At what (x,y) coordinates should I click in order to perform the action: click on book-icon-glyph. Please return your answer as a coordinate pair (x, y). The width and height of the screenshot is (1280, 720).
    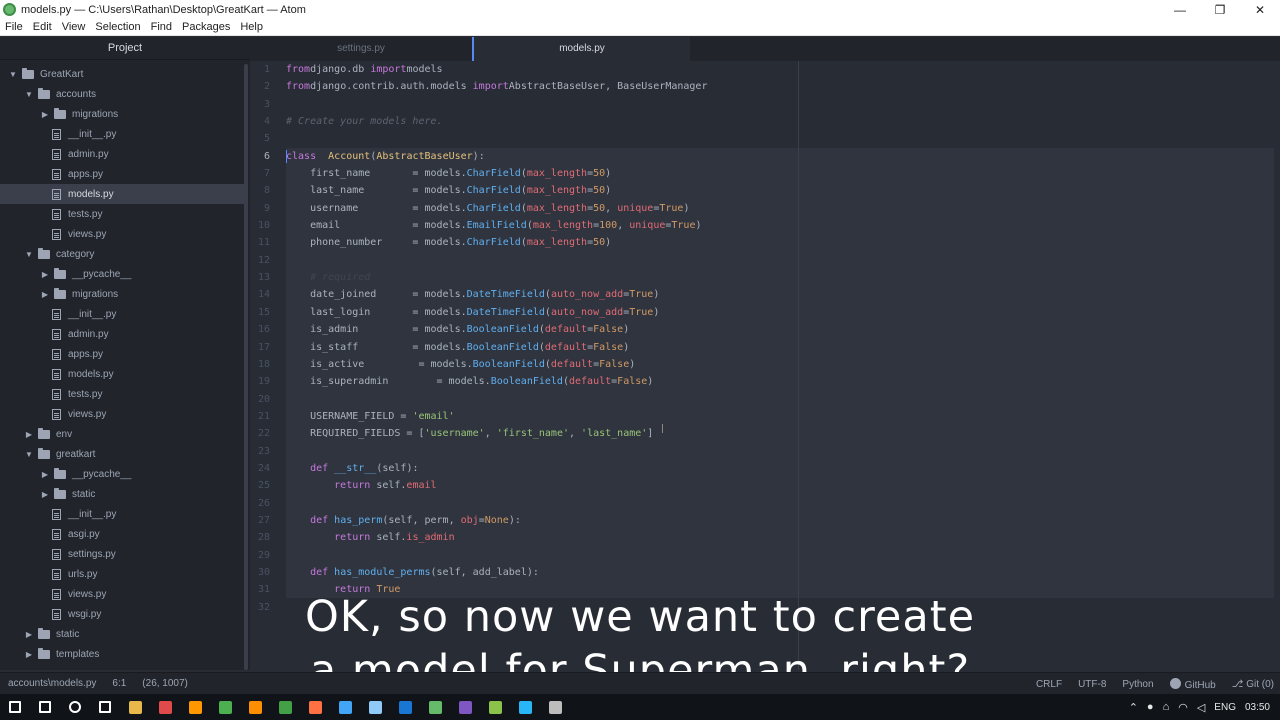
    Looking at the image, I should click on (405, 707).